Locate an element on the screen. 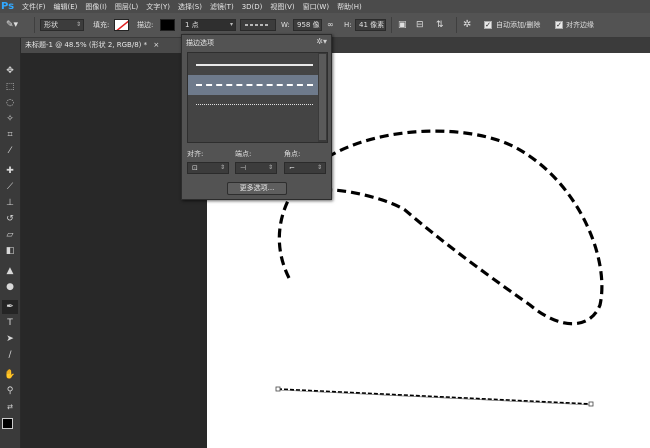 The height and width of the screenshot is (448, 650). dotted-line-icon is located at coordinates (254, 104).